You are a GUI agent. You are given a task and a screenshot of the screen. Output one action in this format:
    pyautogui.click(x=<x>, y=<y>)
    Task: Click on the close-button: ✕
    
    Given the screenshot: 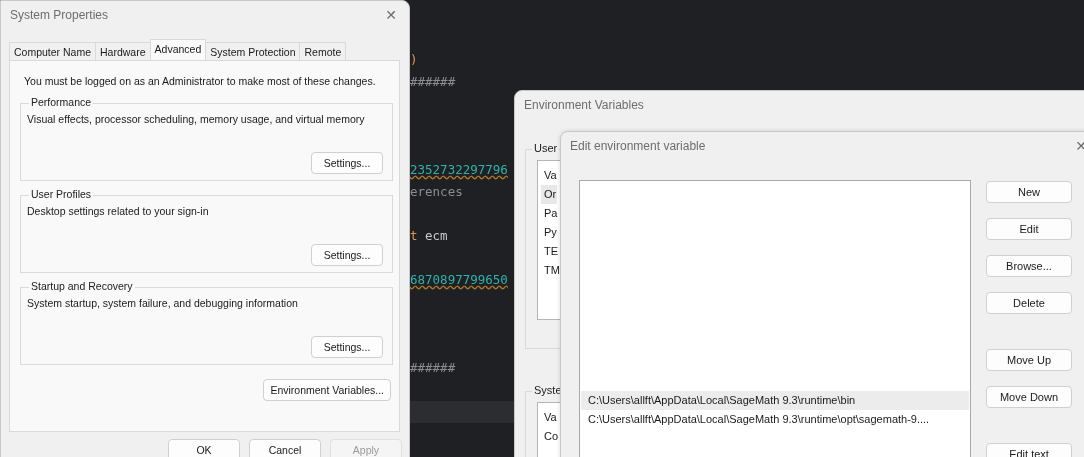 What is the action you would take?
    pyautogui.click(x=391, y=15)
    